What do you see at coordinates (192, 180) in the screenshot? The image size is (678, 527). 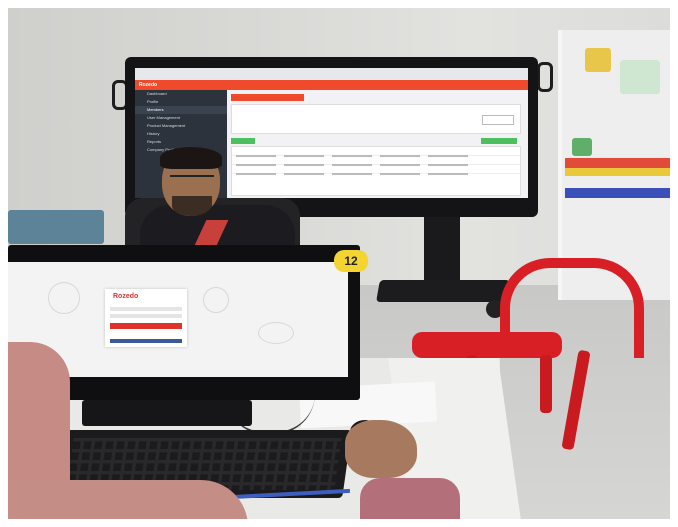 I see `glasses` at bounding box center [192, 180].